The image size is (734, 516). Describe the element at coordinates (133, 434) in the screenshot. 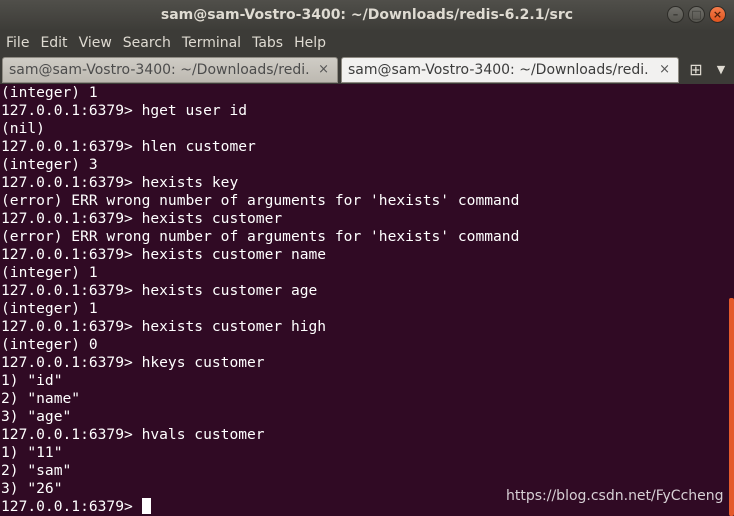

I see `terminal-line: 127.0.0.1:6379> hvals customer` at that location.